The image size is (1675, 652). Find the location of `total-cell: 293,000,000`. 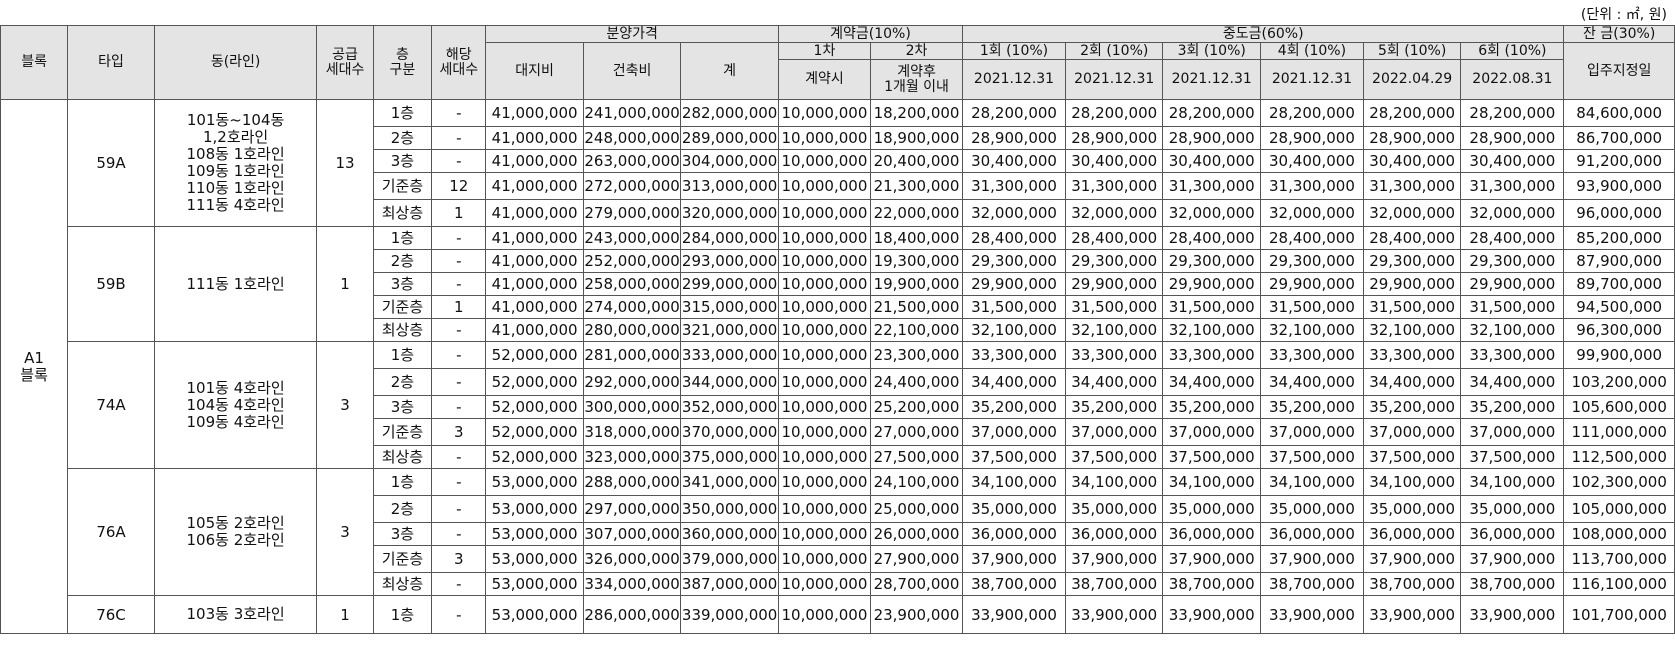

total-cell: 293,000,000 is located at coordinates (729, 261).